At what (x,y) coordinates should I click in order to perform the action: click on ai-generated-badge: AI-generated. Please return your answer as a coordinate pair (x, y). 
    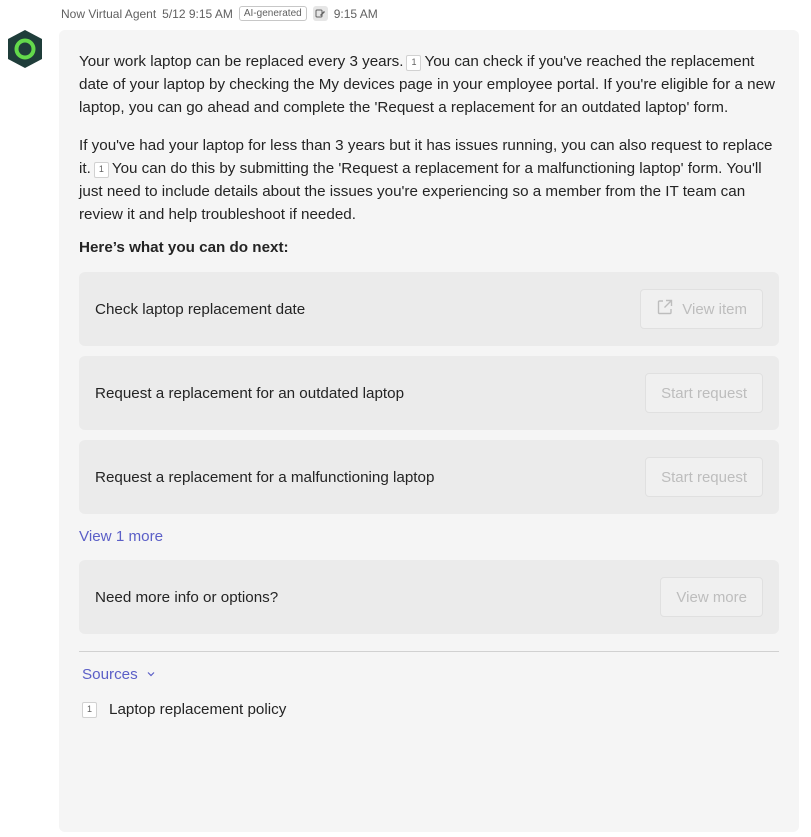
    Looking at the image, I should click on (272, 13).